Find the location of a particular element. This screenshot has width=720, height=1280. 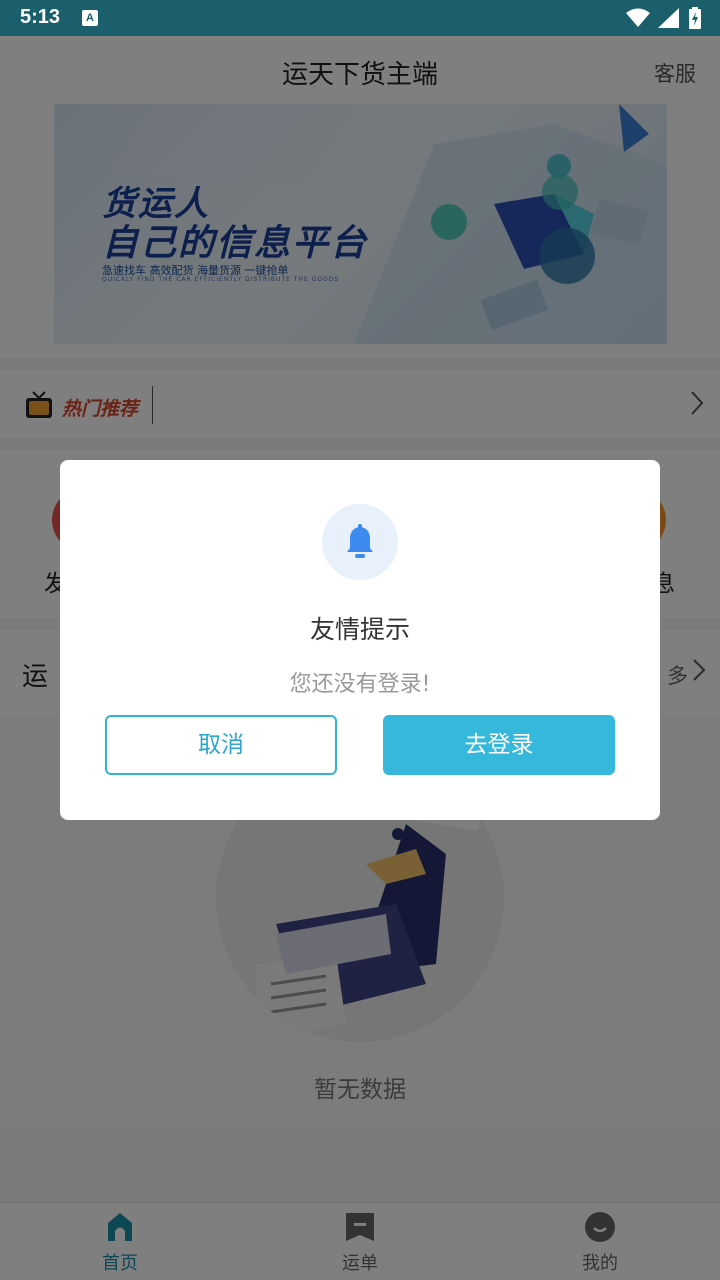

status-icons is located at coordinates (664, 18).